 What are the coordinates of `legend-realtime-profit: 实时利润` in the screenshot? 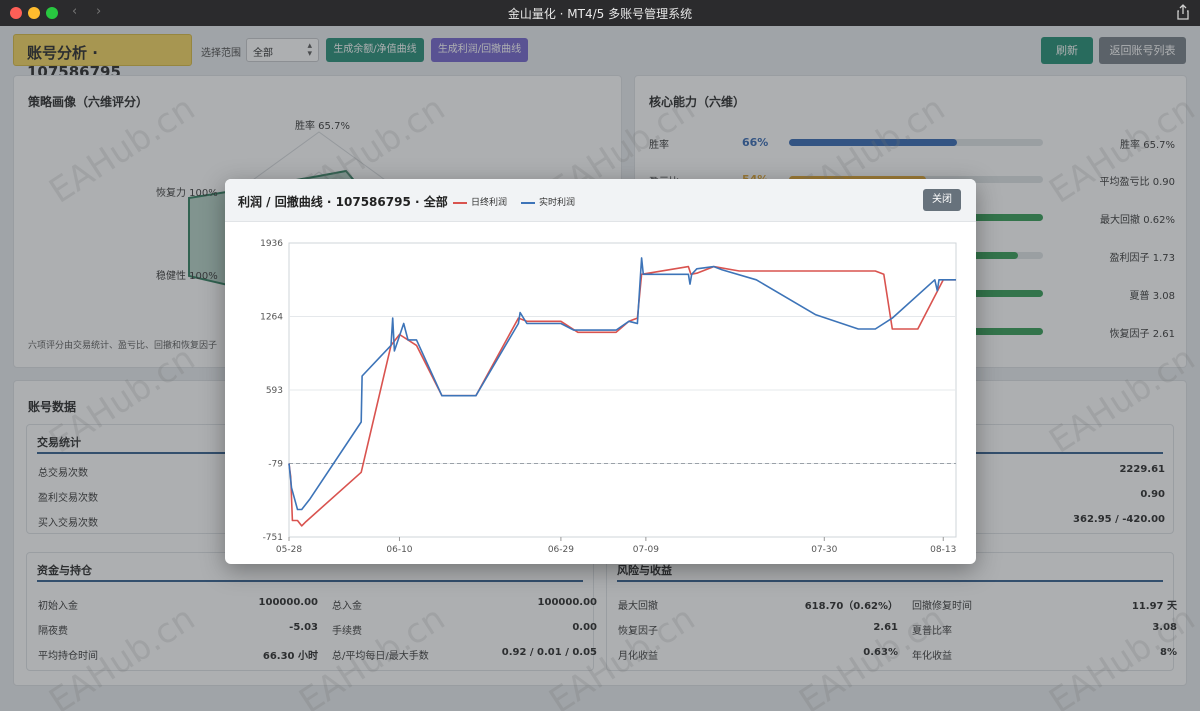 It's located at (548, 201).